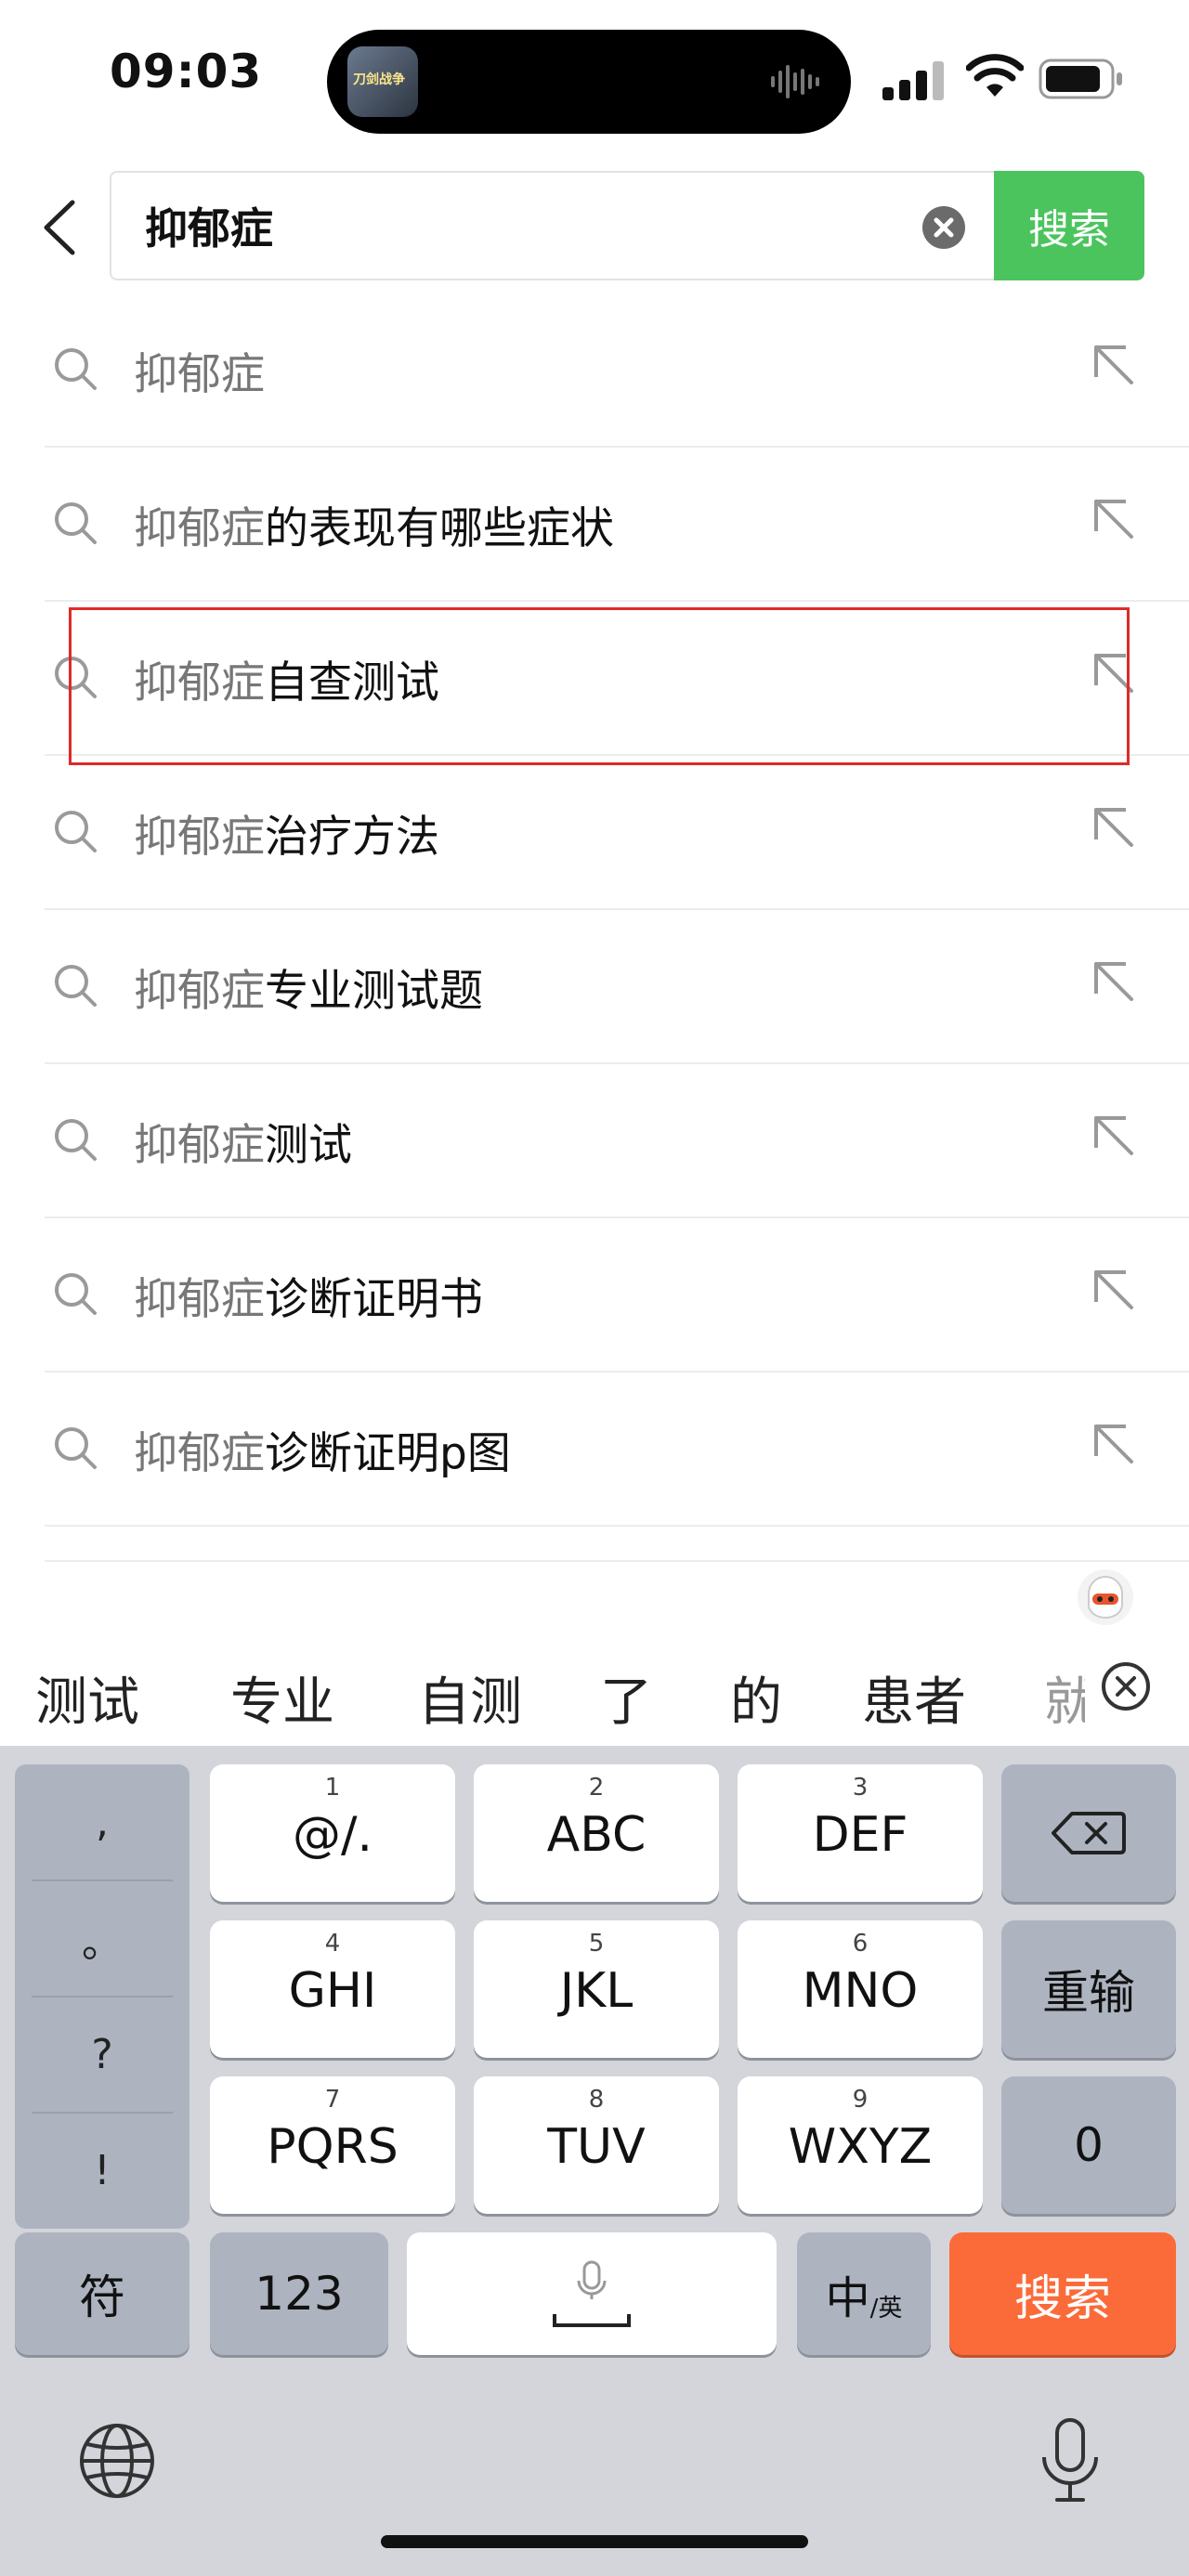 Image resolution: width=1189 pixels, height=2576 pixels. I want to click on suggestion-text: 抑郁症治疗方法, so click(286, 832).